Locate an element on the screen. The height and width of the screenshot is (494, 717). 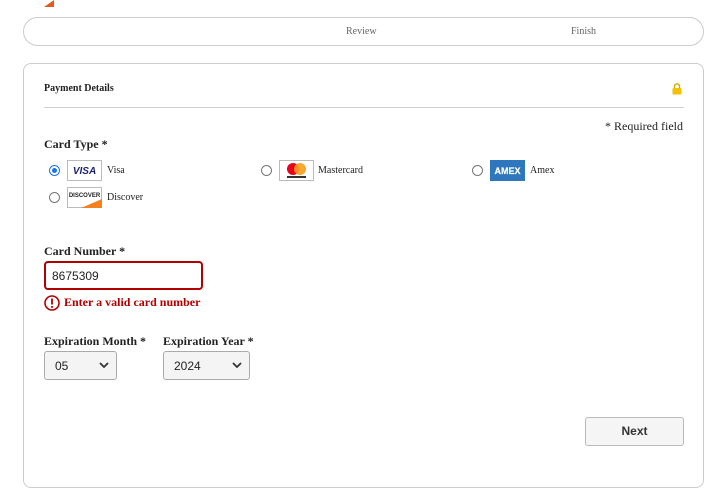
card-number-error: Enter a valid card number is located at coordinates (132, 302).